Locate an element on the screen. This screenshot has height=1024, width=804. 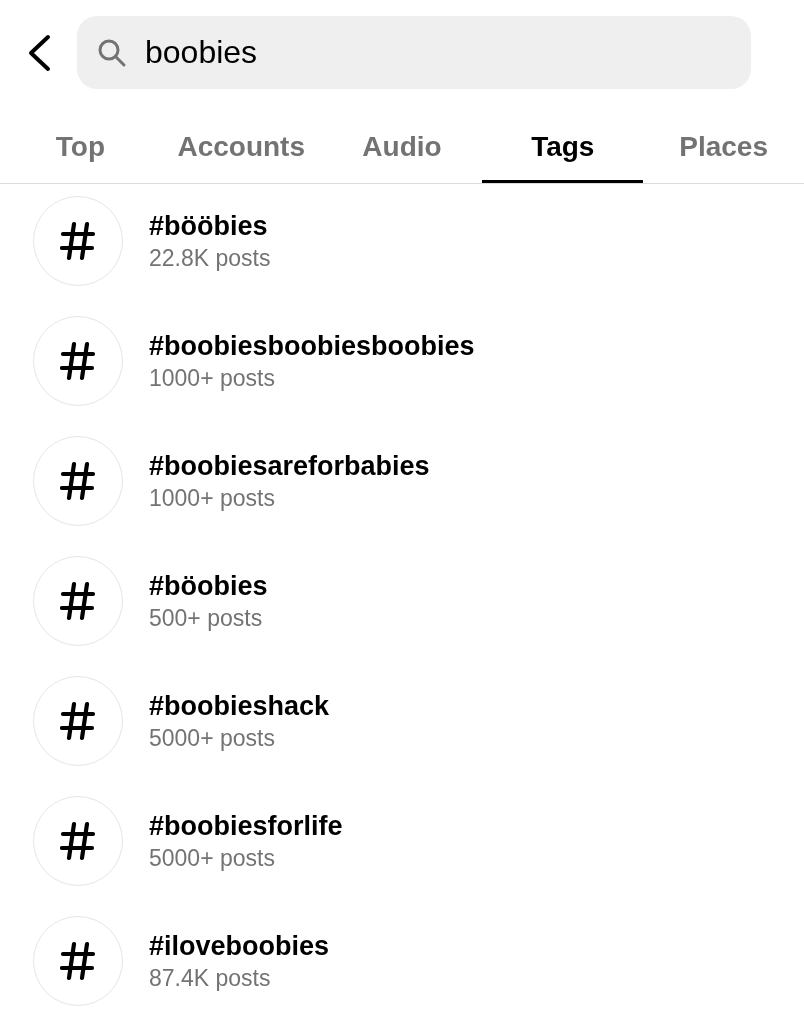
post-count: 87.4K posts is located at coordinates (210, 978).